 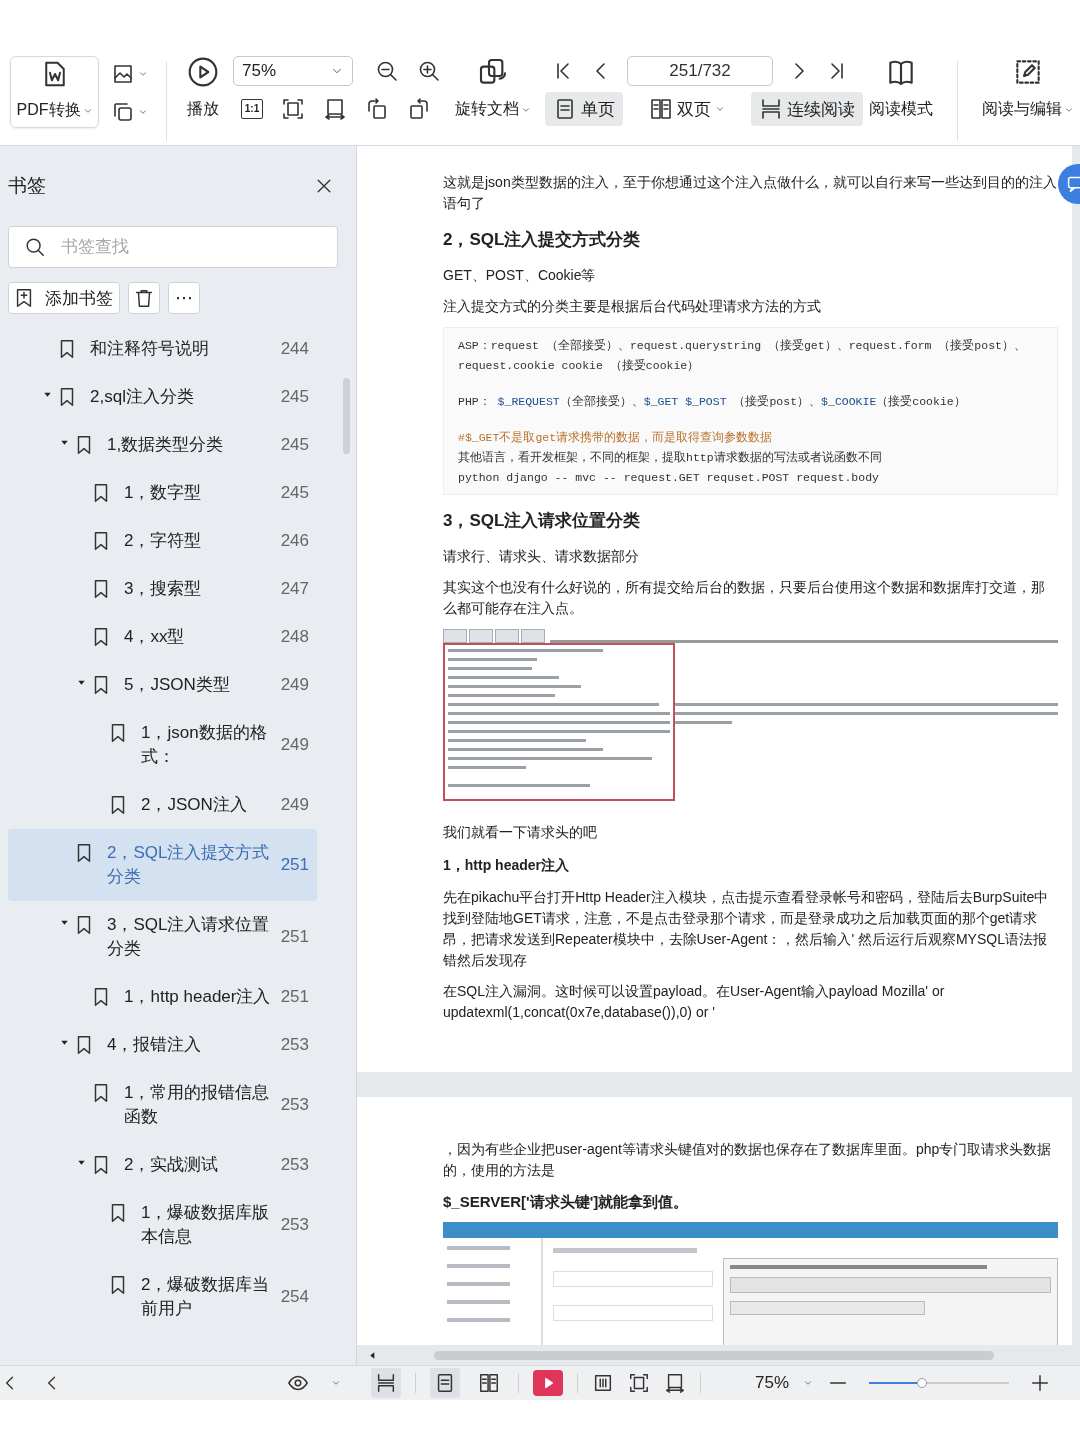 I want to click on bookmark-item: 1，http header注入 251, so click(x=162, y=997).